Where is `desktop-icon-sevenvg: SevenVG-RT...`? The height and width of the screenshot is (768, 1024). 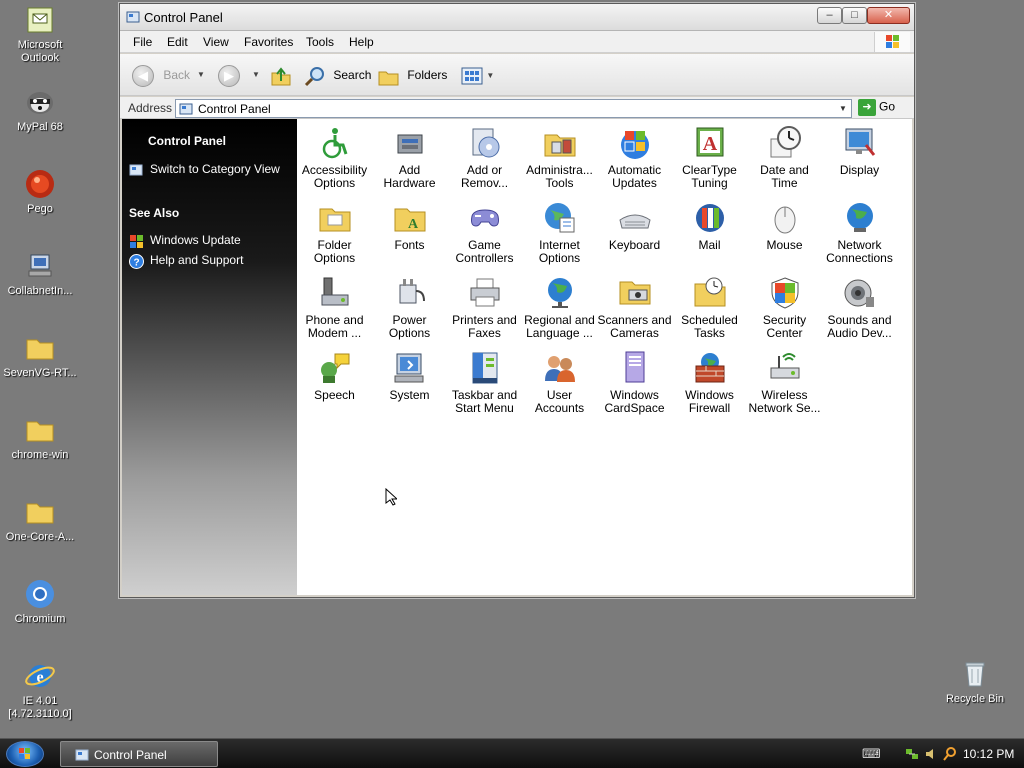
desktop-icon-sevenvg: SevenVG-RT... is located at coordinates (40, 356).